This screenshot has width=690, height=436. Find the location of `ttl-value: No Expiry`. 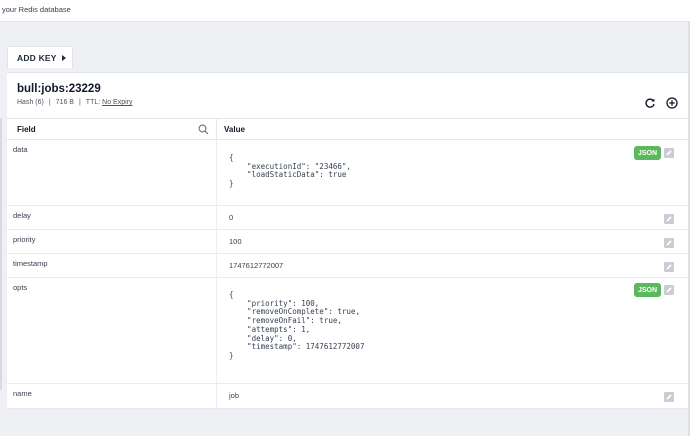

ttl-value: No Expiry is located at coordinates (117, 102).